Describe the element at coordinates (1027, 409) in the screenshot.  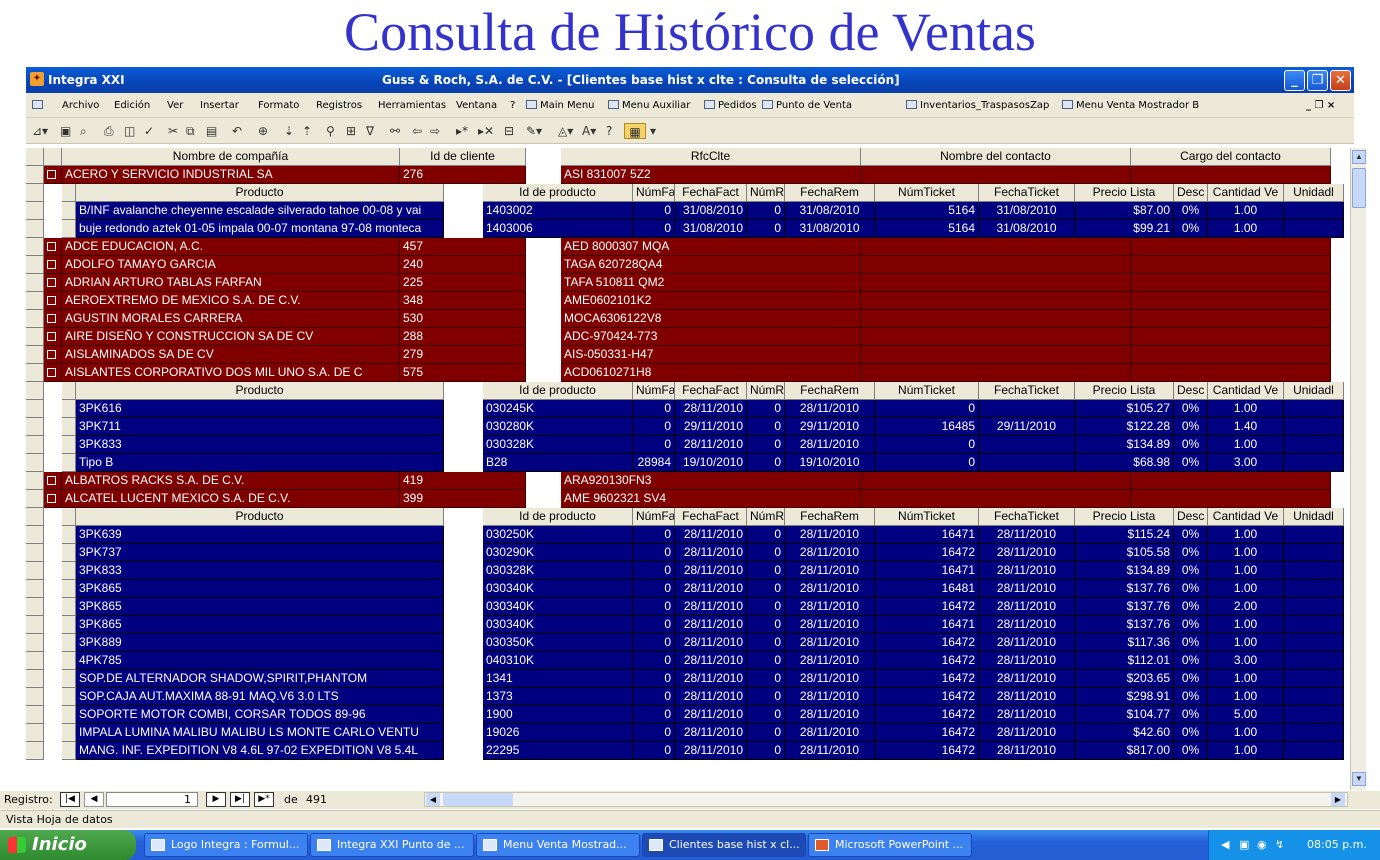
I see `ticket-date-cell` at that location.